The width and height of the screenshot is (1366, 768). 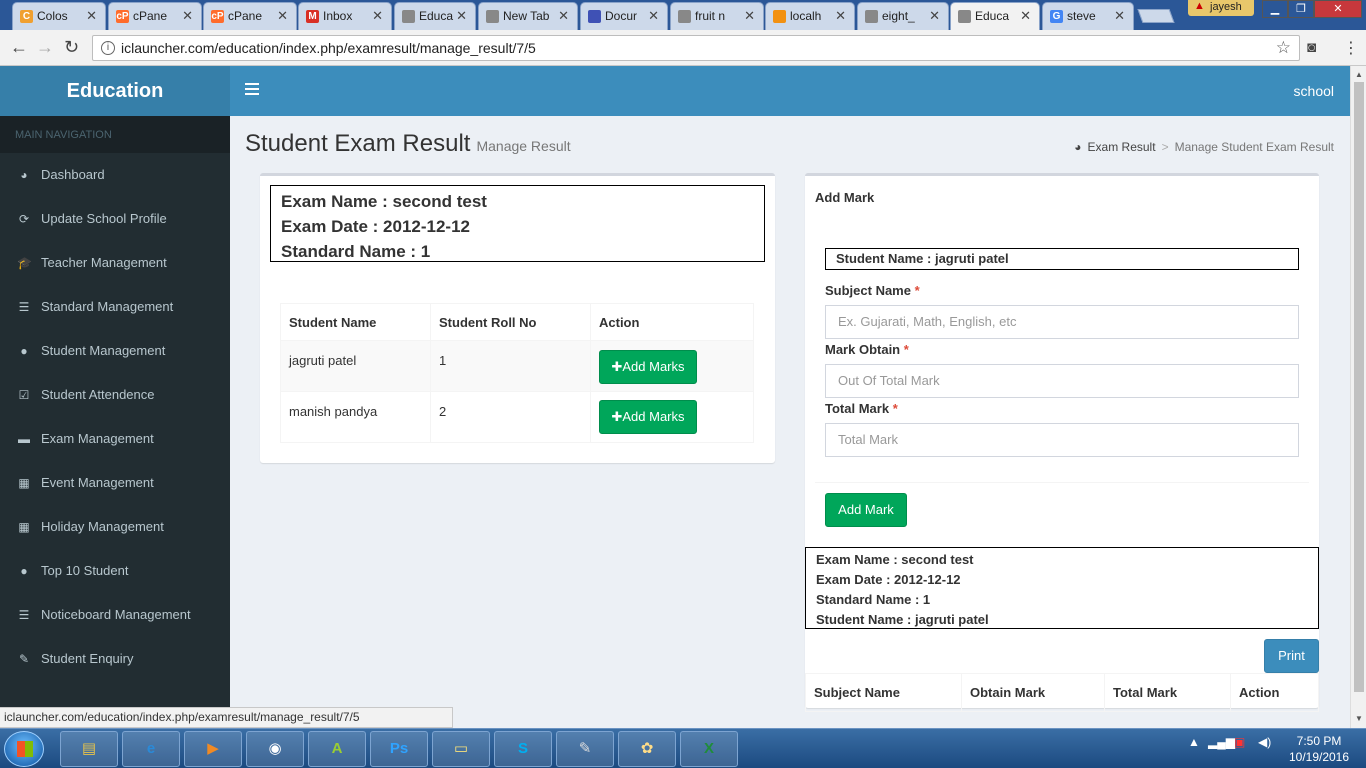 I want to click on tab-favicon-icon: C, so click(x=26, y=16).